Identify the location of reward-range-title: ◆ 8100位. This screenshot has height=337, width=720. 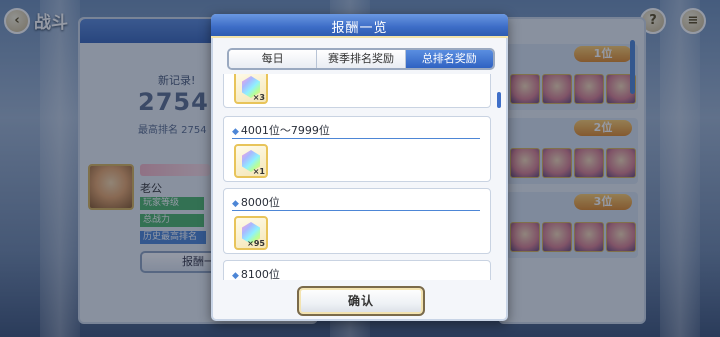
(256, 273).